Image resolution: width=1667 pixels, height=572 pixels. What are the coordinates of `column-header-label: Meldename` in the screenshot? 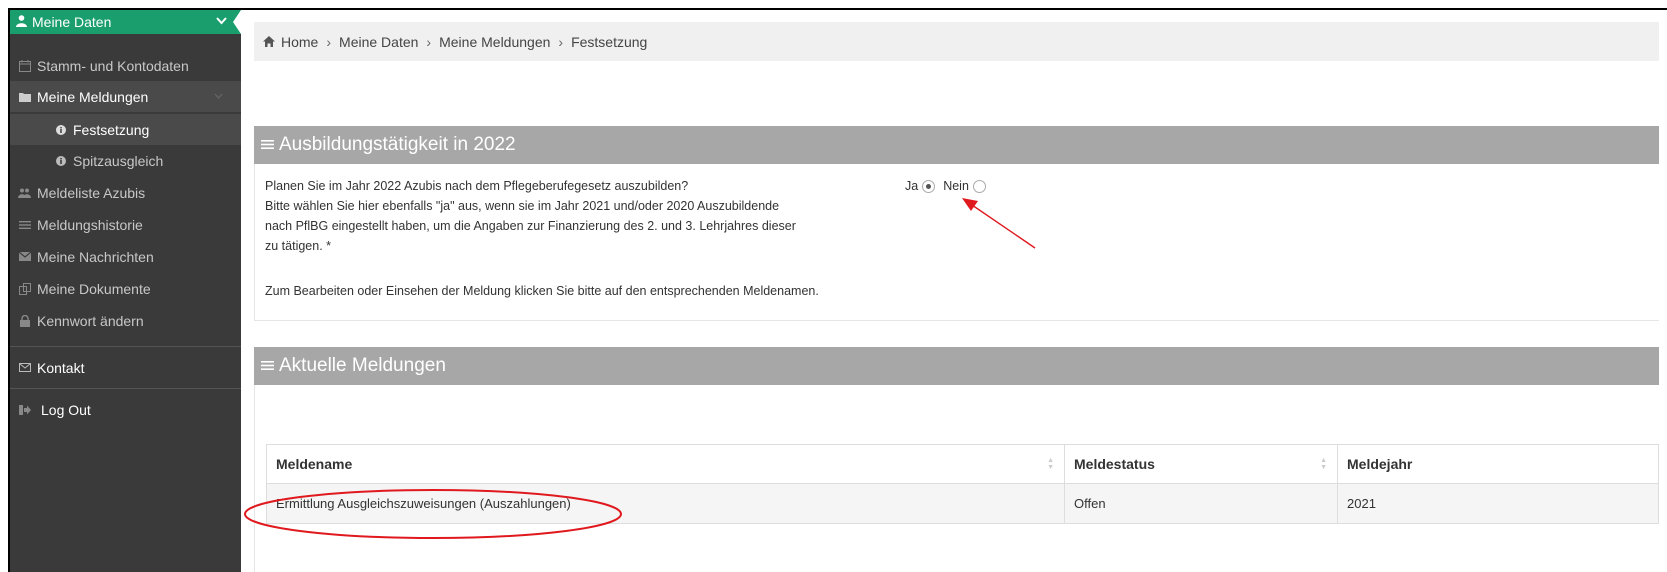 It's located at (314, 464).